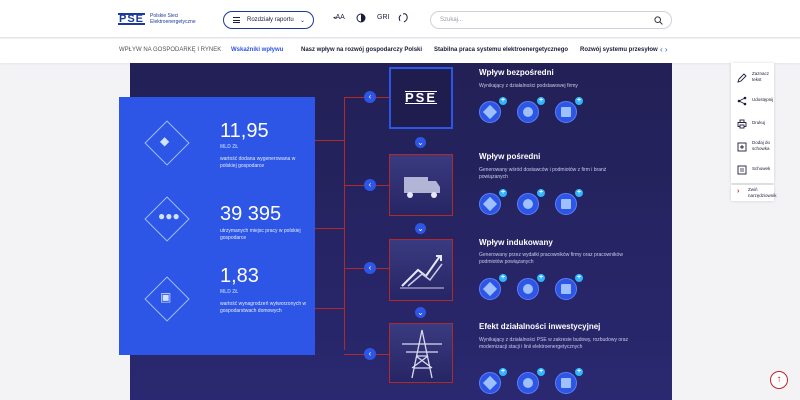 Image resolution: width=800 pixels, height=400 pixels. What do you see at coordinates (361, 50) in the screenshot?
I see `subnav-item-economic-development: Nasz wpływ na rozwój gospodarczy Polski` at bounding box center [361, 50].